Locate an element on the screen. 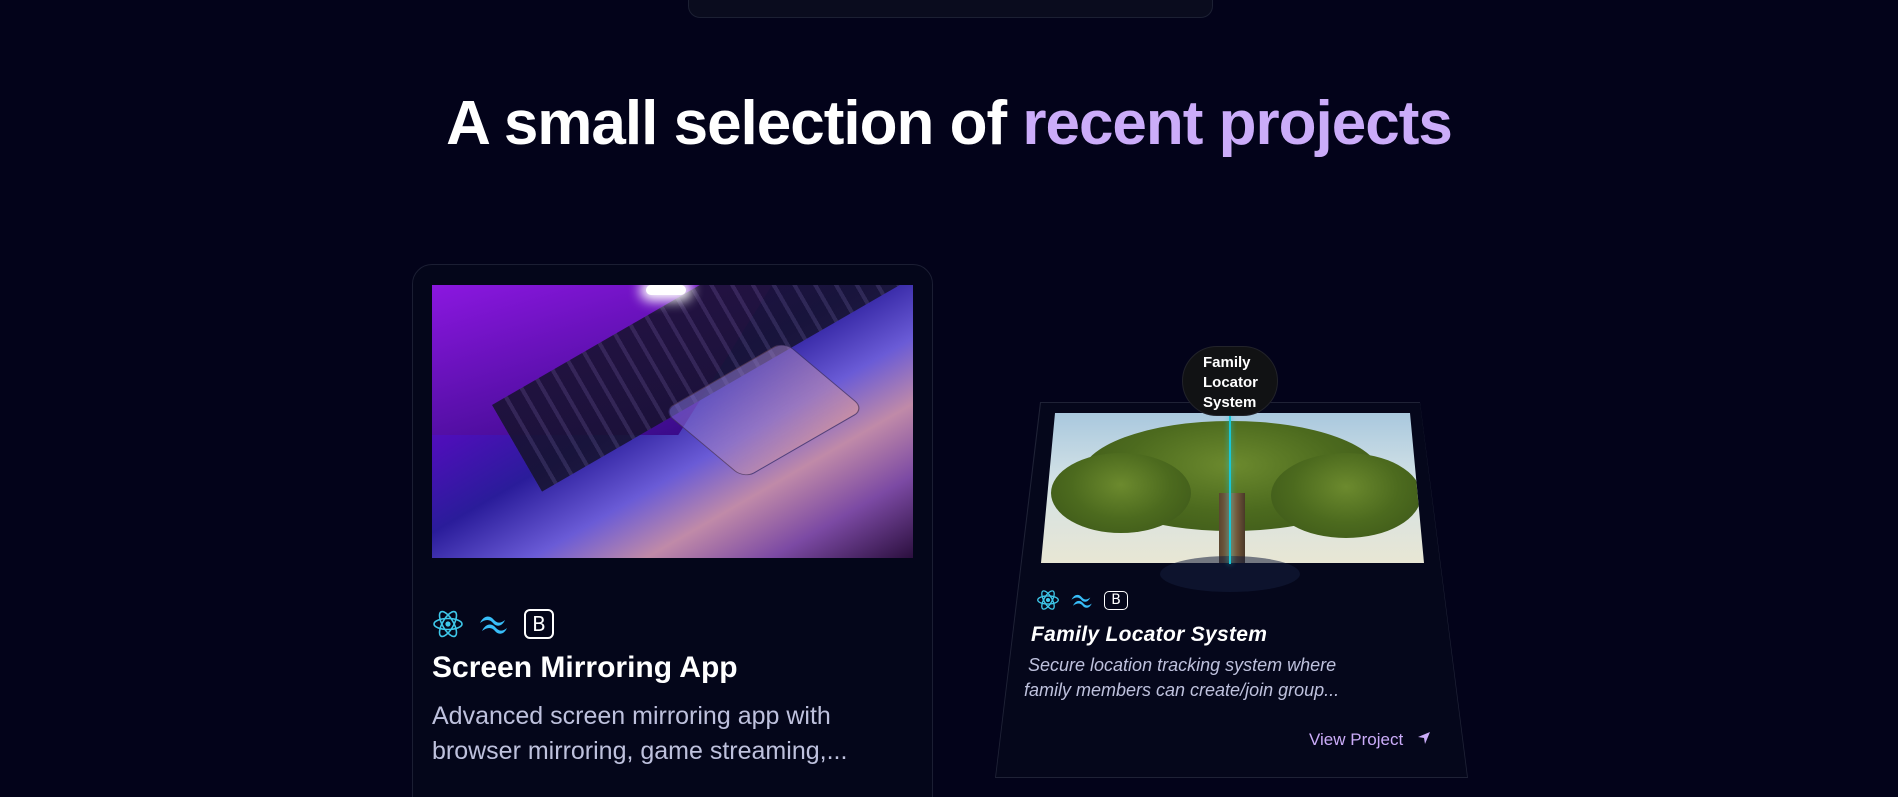 The height and width of the screenshot is (797, 1898). tooltip-line-2: Locator is located at coordinates (1231, 382).